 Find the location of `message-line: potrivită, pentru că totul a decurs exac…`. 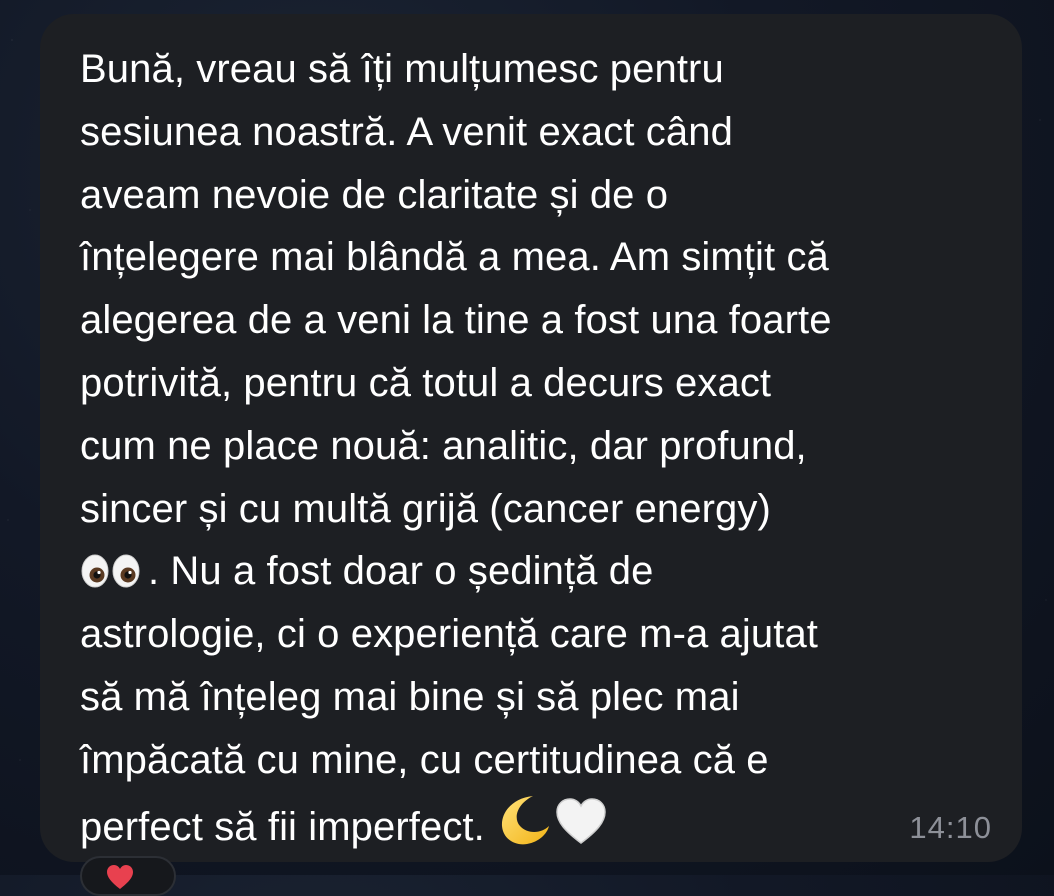

message-line: potrivită, pentru că totul a decurs exac… is located at coordinates (426, 382).